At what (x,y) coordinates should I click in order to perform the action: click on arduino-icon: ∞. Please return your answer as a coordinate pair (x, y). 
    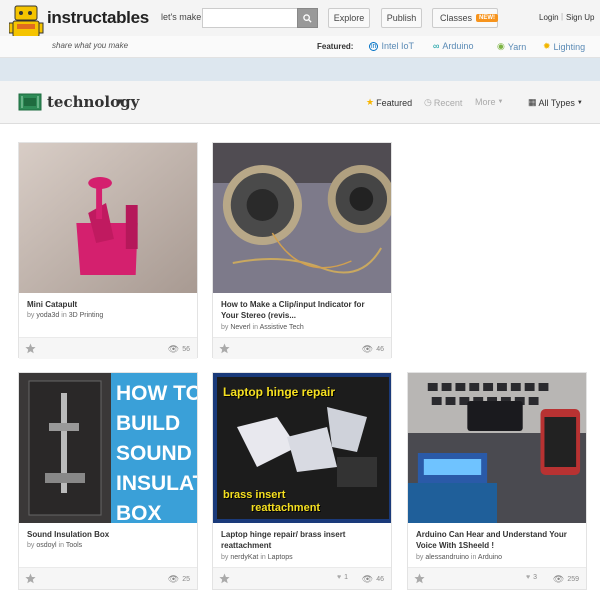
    Looking at the image, I should click on (436, 46).